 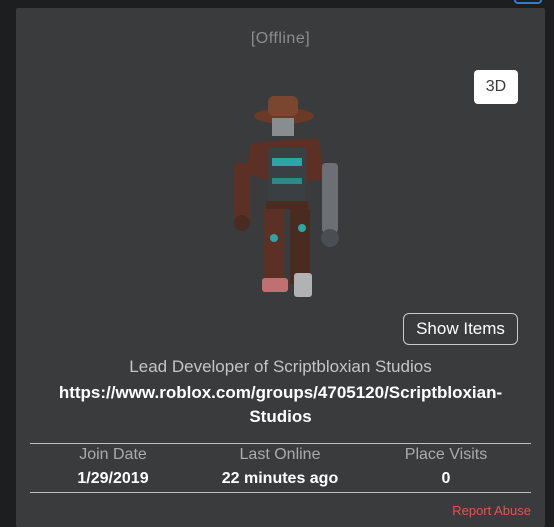 I want to click on stat-join-date: Join Date 1/29/2019, so click(x=113, y=467).